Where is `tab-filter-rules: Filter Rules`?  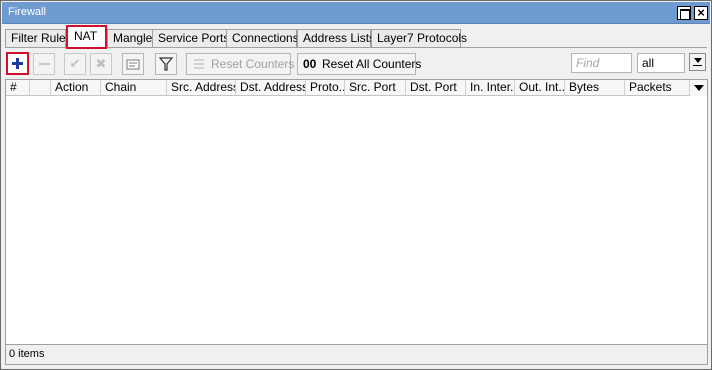
tab-filter-rules: Filter Rules is located at coordinates (38, 38).